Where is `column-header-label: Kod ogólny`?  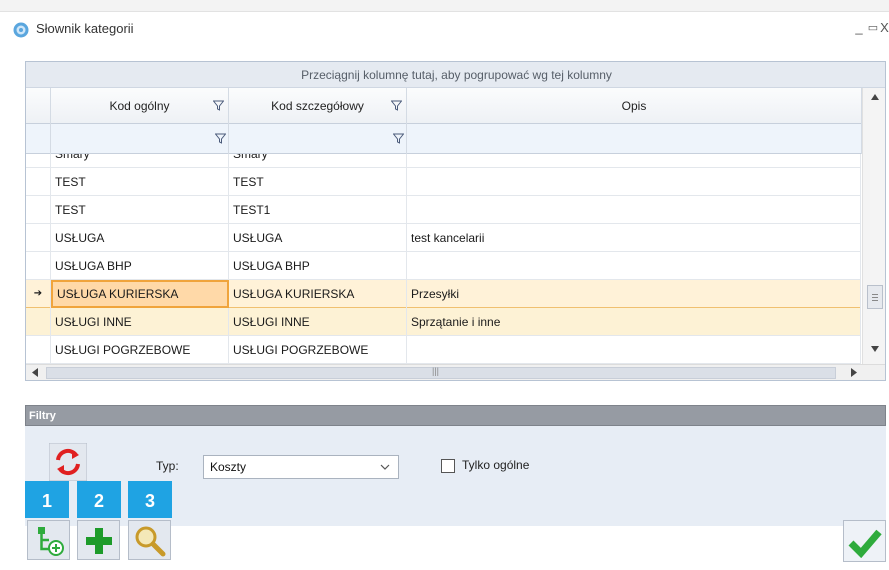 column-header-label: Kod ogólny is located at coordinates (139, 106).